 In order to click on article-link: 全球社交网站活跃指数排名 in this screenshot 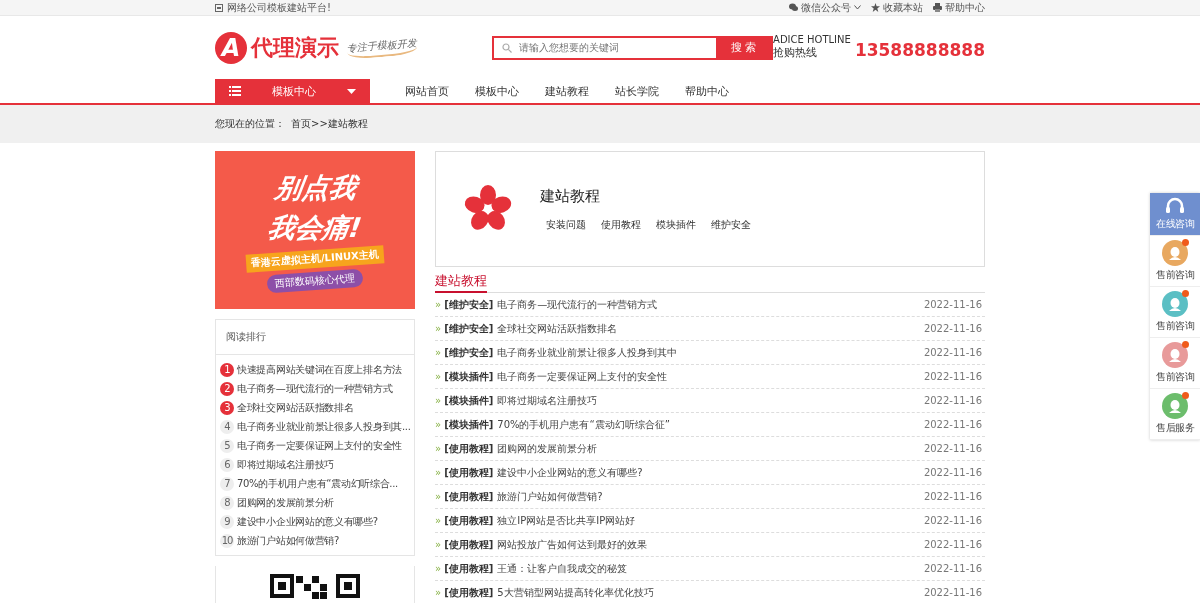, I will do `click(557, 328)`.